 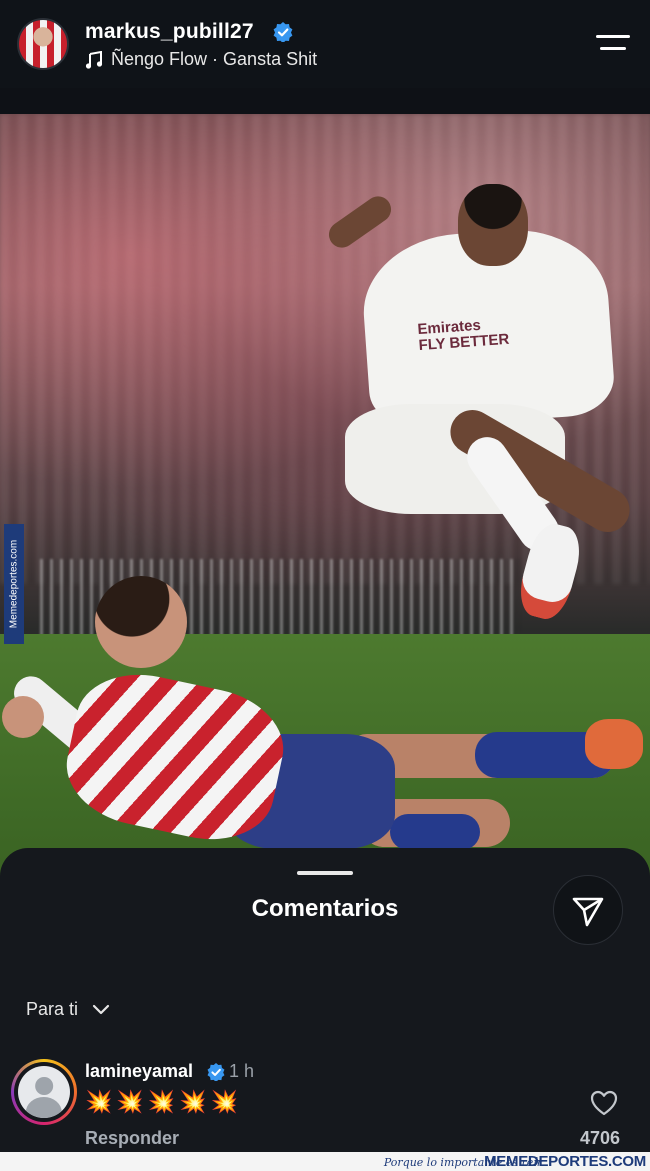 What do you see at coordinates (43, 44) in the screenshot?
I see `profile-avatar` at bounding box center [43, 44].